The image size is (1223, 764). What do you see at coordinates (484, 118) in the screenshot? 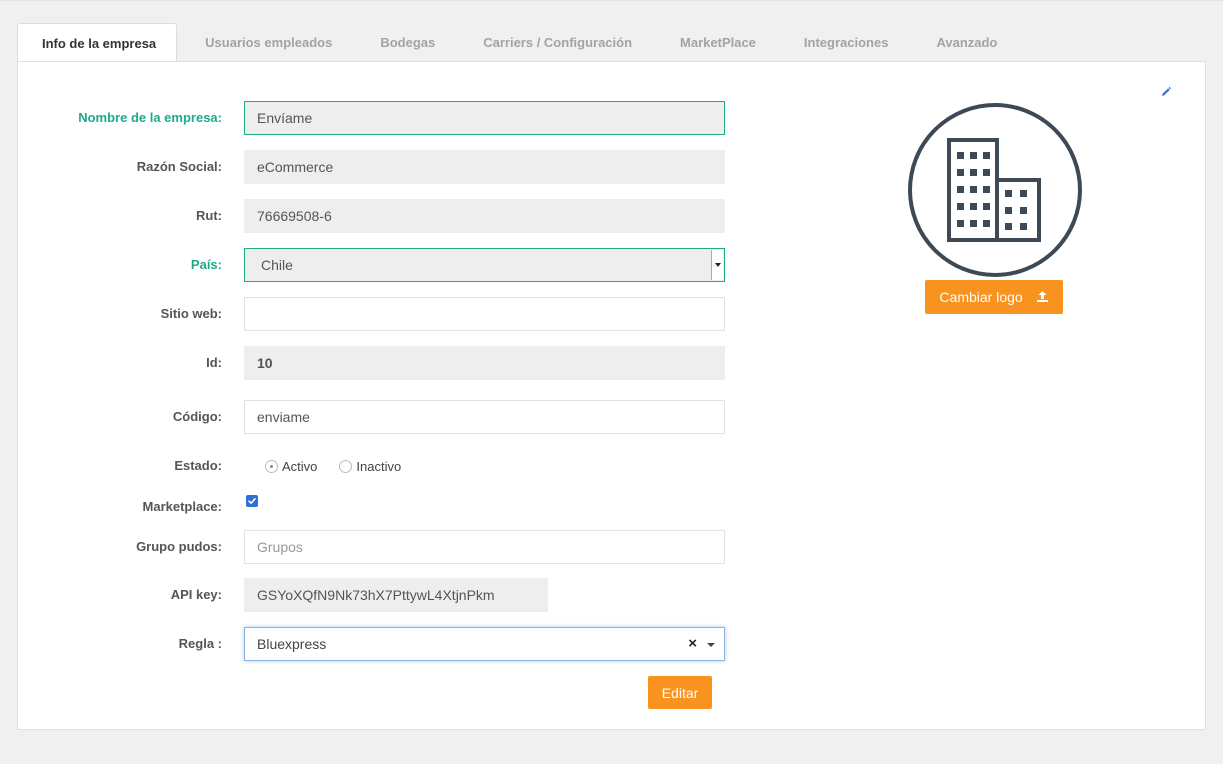
I see `company-name-input: Envíame` at bounding box center [484, 118].